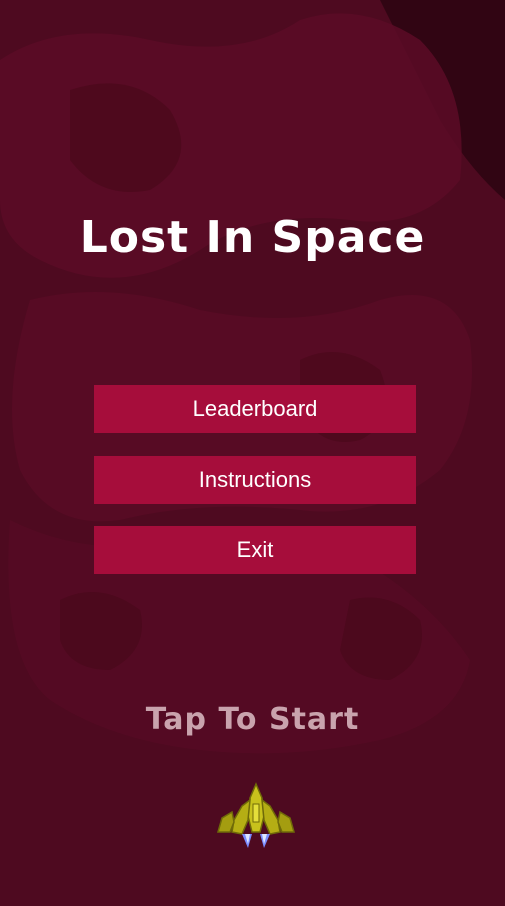 This screenshot has width=505, height=906. I want to click on leaderboard-button: Leaderboard, so click(255, 409).